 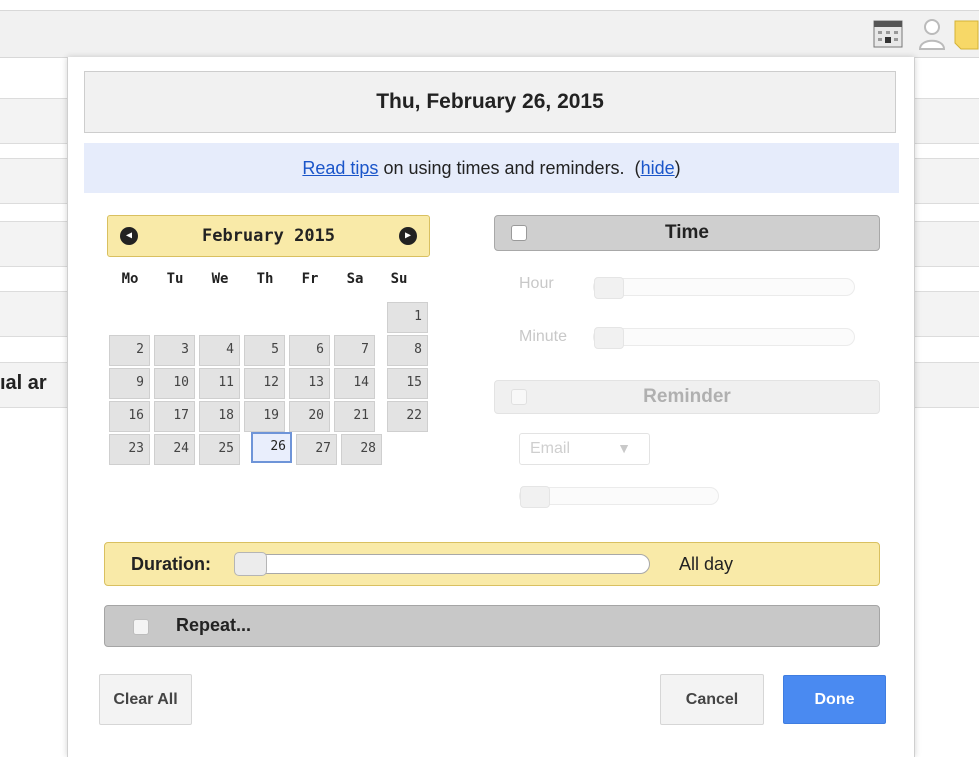 I want to click on calendar-day: 9, so click(x=129, y=383).